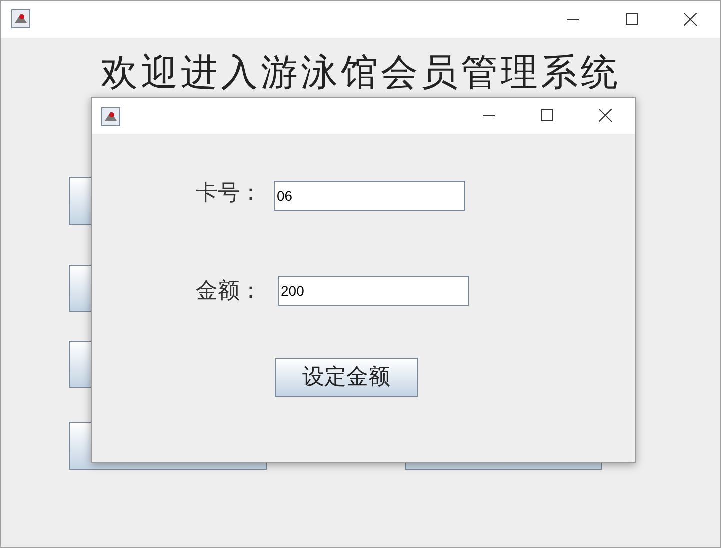 Image resolution: width=721 pixels, height=548 pixels. Describe the element at coordinates (361, 73) in the screenshot. I see `window-heading: 欢迎进入游泳馆会员管理系统` at that location.